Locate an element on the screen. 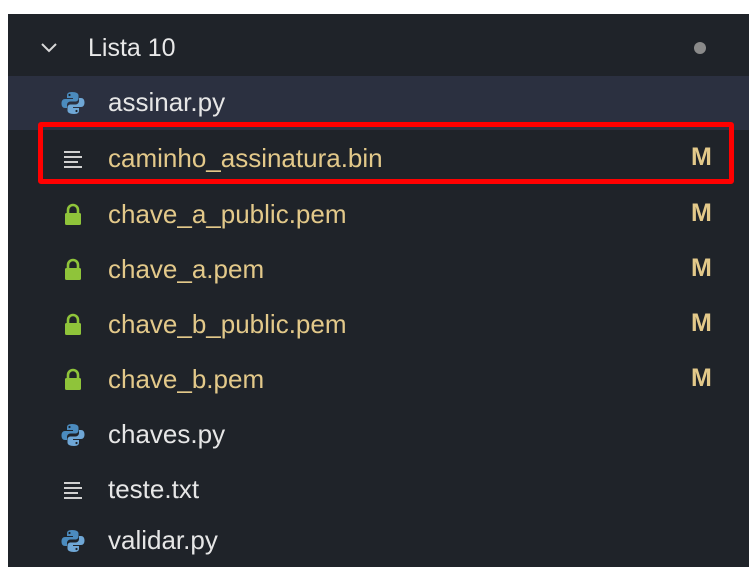 Image resolution: width=749 pixels, height=568 pixels. file-name: chave_a_public.pem is located at coordinates (227, 214).